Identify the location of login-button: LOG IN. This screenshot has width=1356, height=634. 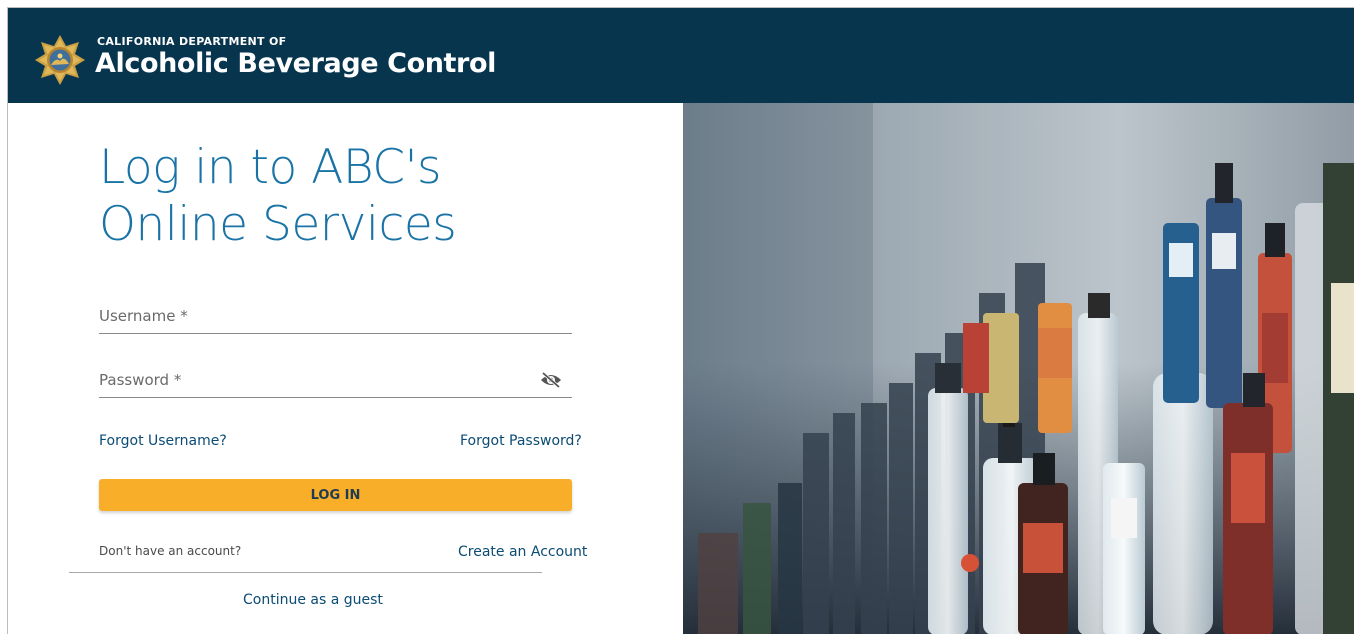
(335, 495).